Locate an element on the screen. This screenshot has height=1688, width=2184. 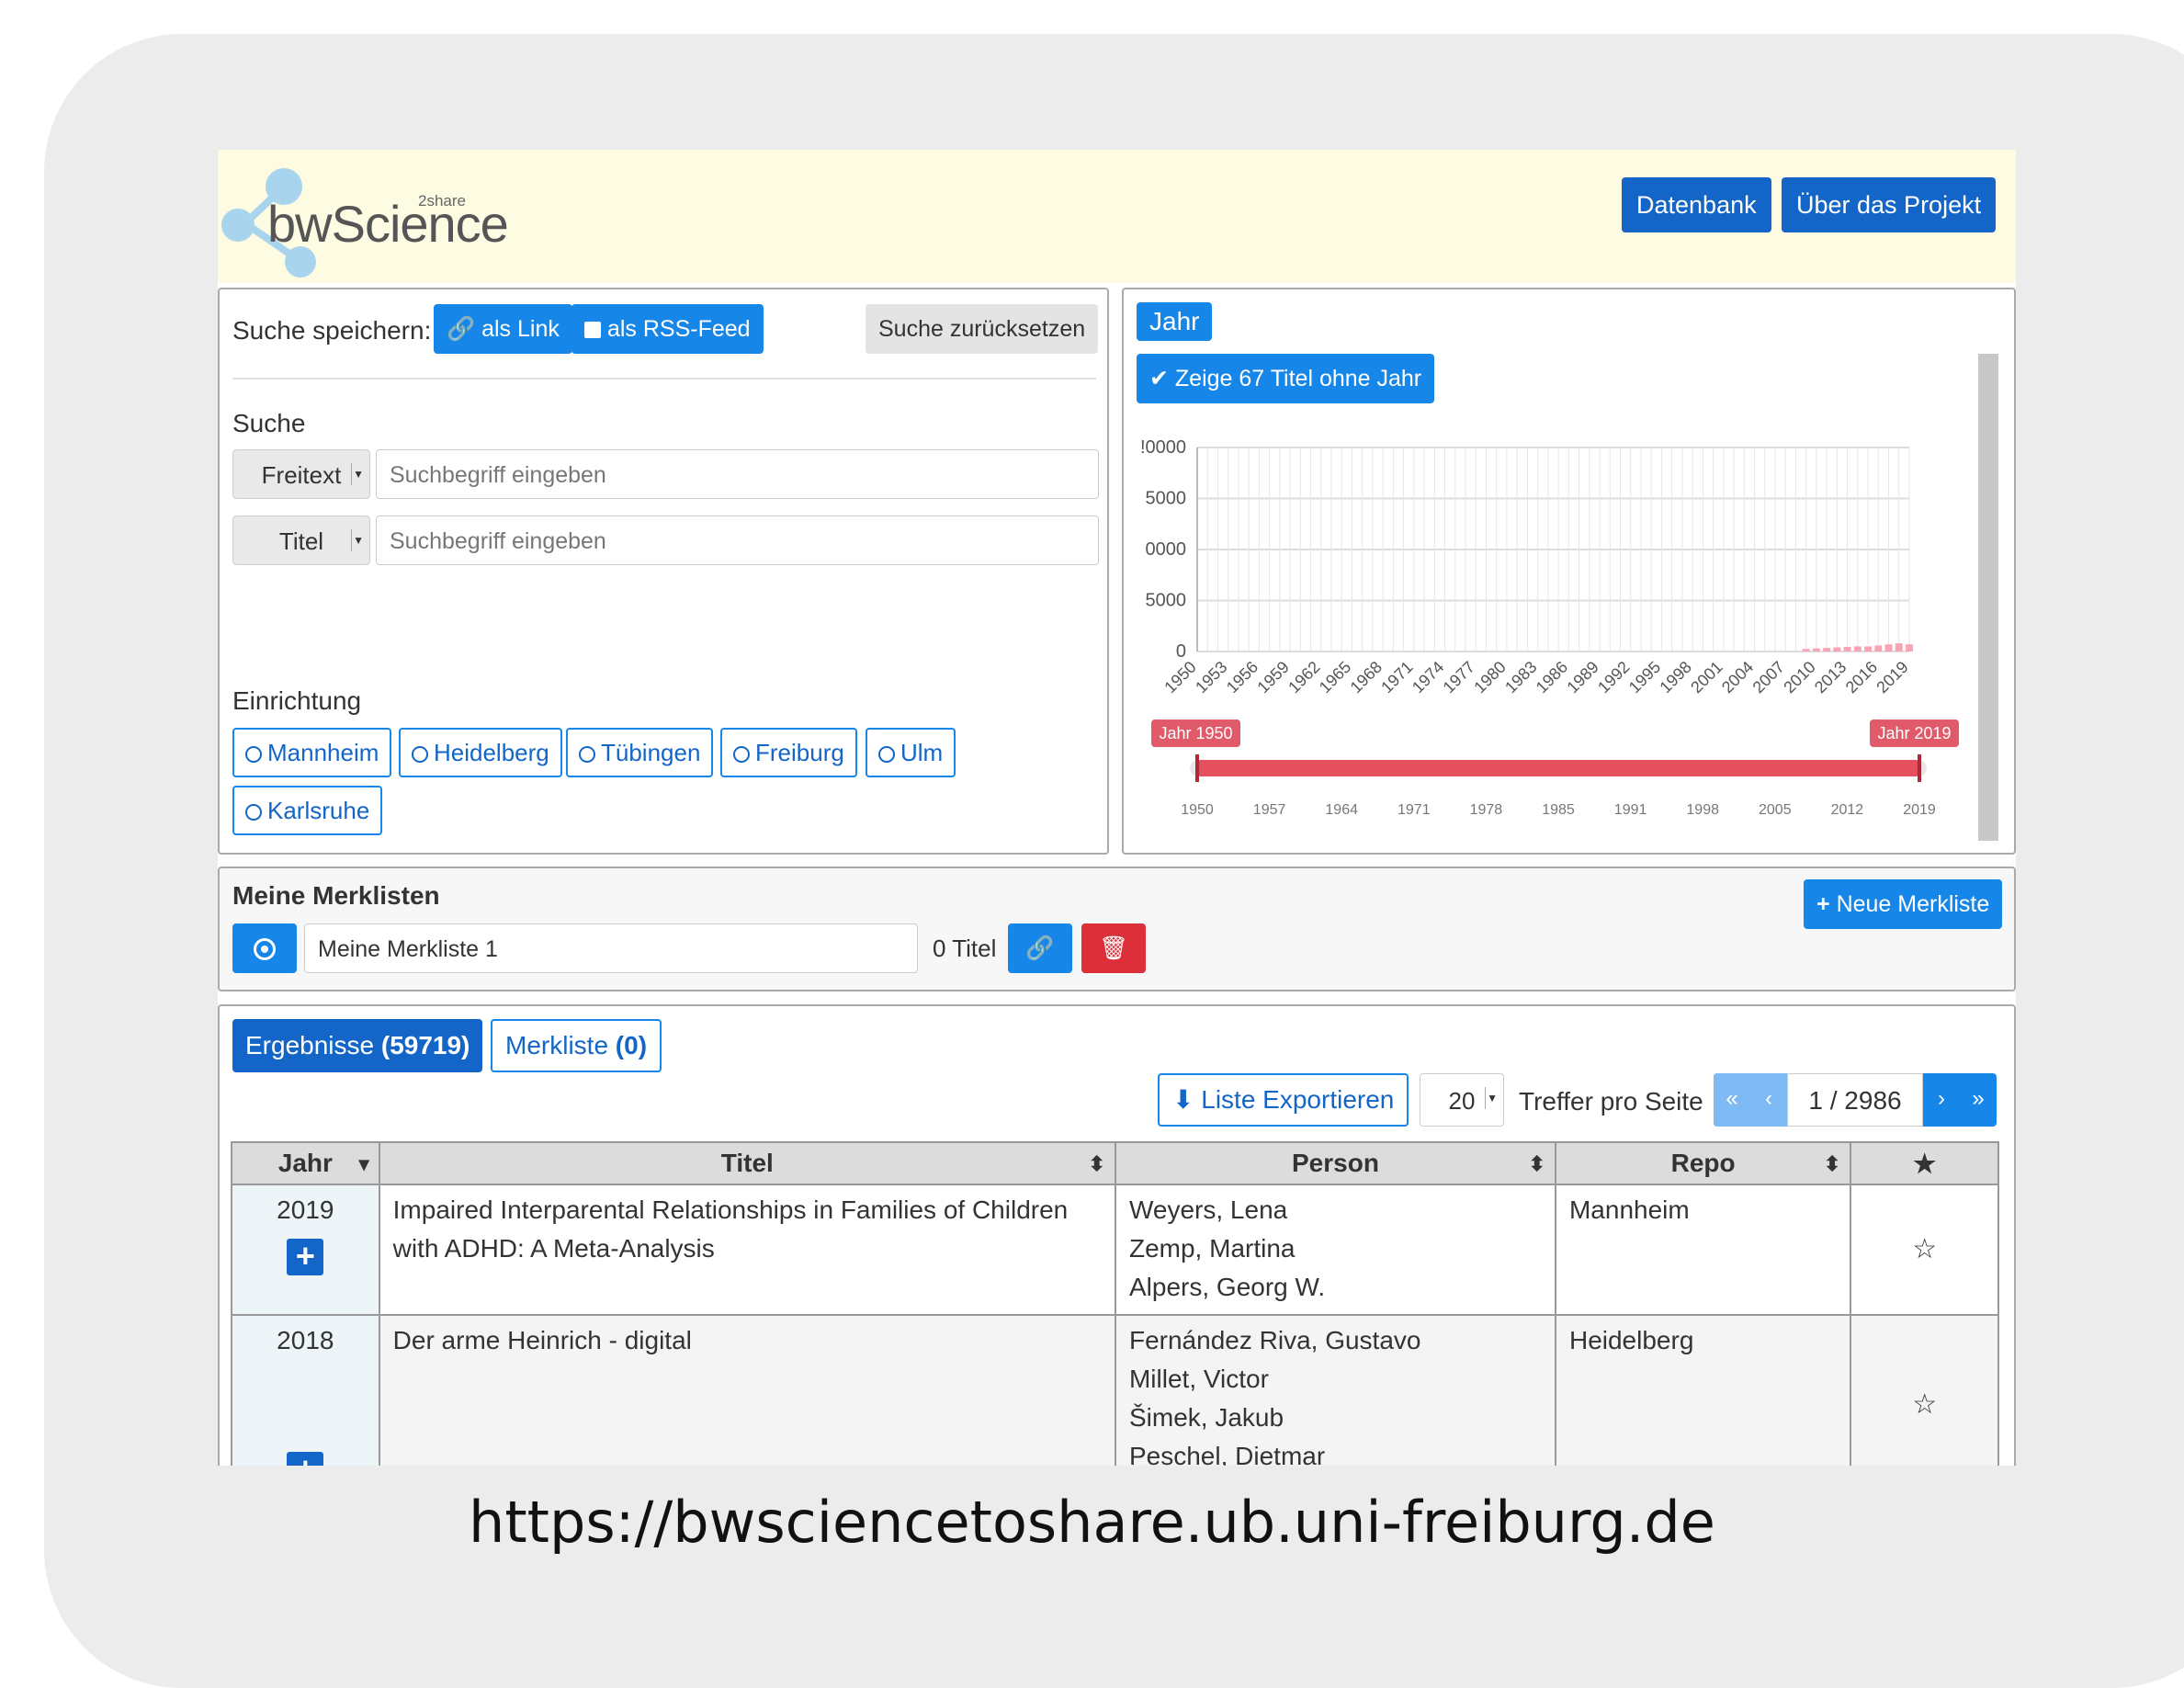
select-merkliste-button is located at coordinates (264, 948).